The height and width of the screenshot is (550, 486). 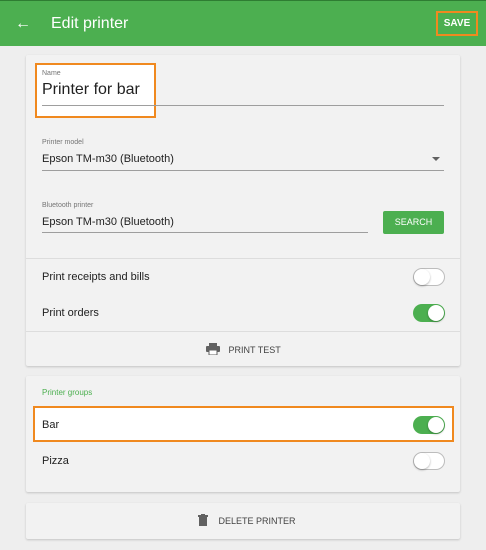 I want to click on trash-icon, so click(x=203, y=521).